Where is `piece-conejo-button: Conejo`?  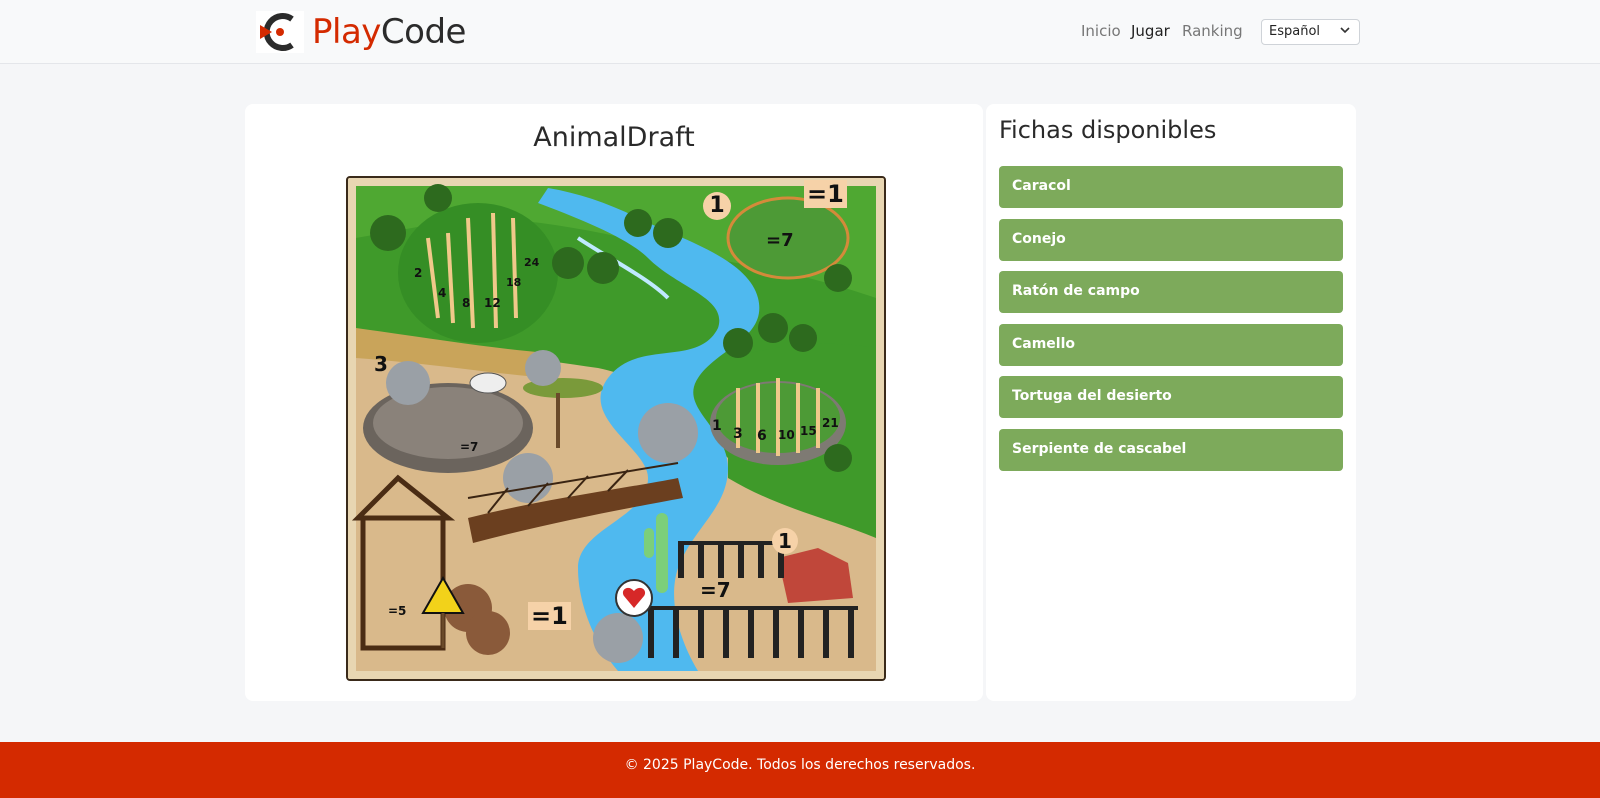
piece-conejo-button: Conejo is located at coordinates (1171, 240).